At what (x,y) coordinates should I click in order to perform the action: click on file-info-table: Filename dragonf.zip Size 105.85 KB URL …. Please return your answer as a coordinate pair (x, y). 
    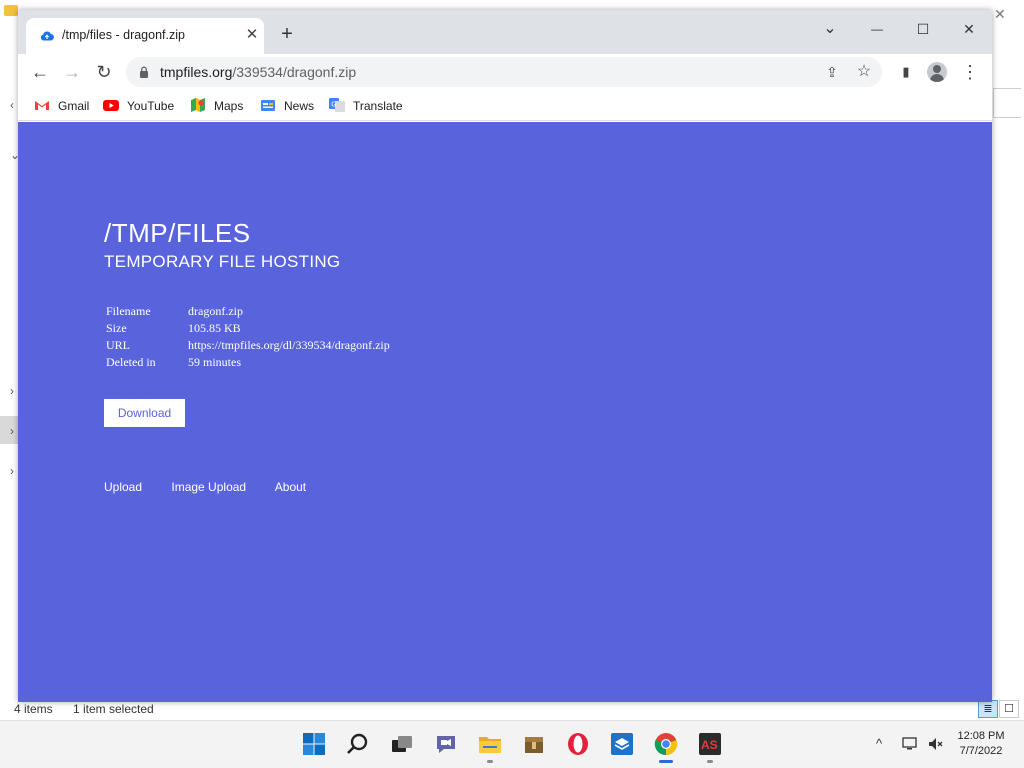
    Looking at the image, I should click on (247, 338).